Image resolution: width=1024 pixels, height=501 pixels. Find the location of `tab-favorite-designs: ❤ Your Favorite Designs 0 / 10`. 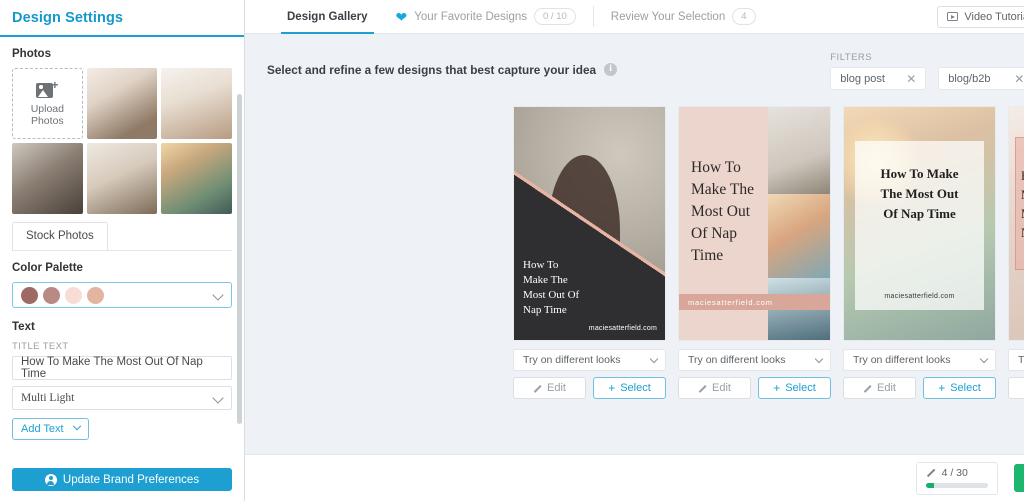

tab-favorite-designs: ❤ Your Favorite Designs 0 / 10 is located at coordinates (486, 16).